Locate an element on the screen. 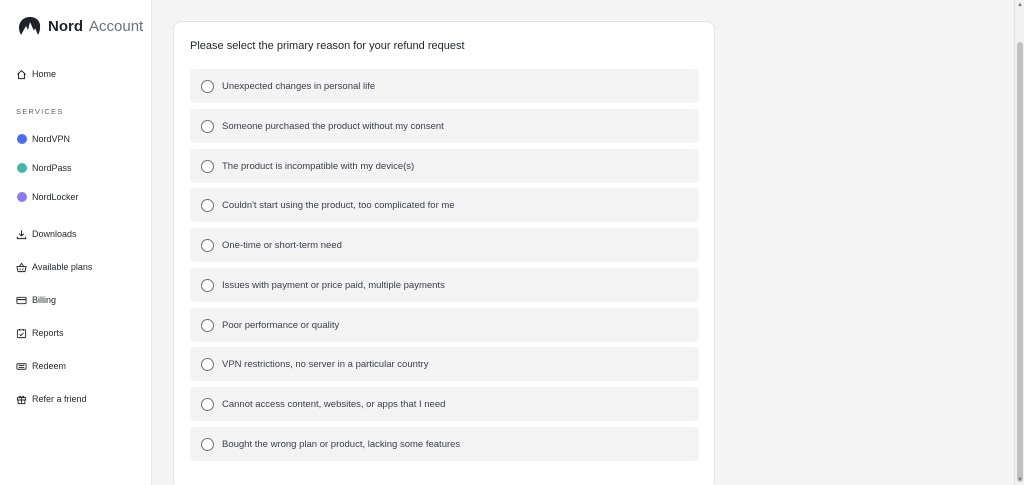 This screenshot has height=485, width=1024. refund-option: Poor performance or quality is located at coordinates (444, 325).